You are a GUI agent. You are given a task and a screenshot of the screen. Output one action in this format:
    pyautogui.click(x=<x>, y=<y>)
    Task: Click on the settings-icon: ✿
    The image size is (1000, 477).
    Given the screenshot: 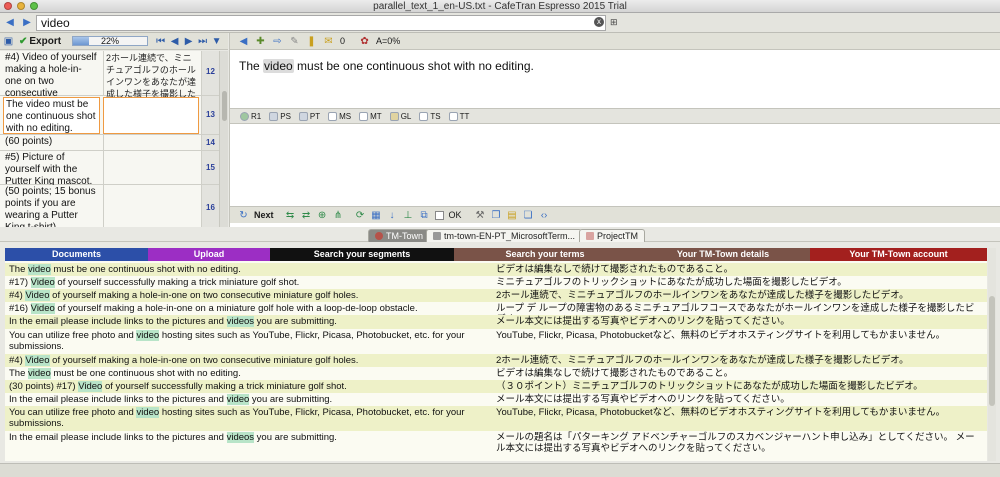 What is the action you would take?
    pyautogui.click(x=364, y=41)
    